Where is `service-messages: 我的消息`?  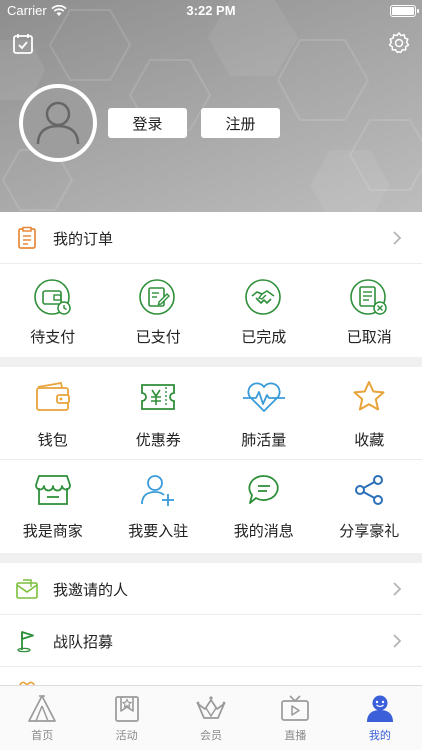
service-messages: 我的消息 is located at coordinates (264, 506).